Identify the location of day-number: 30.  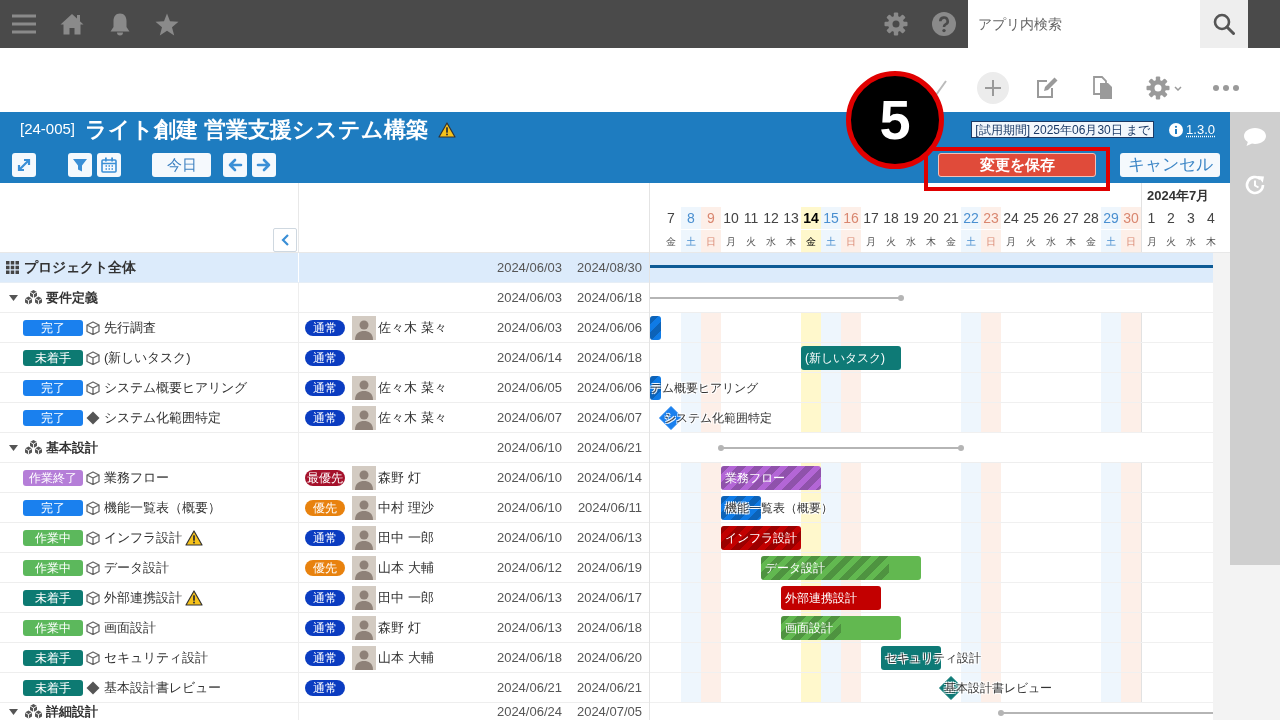
(1131, 218).